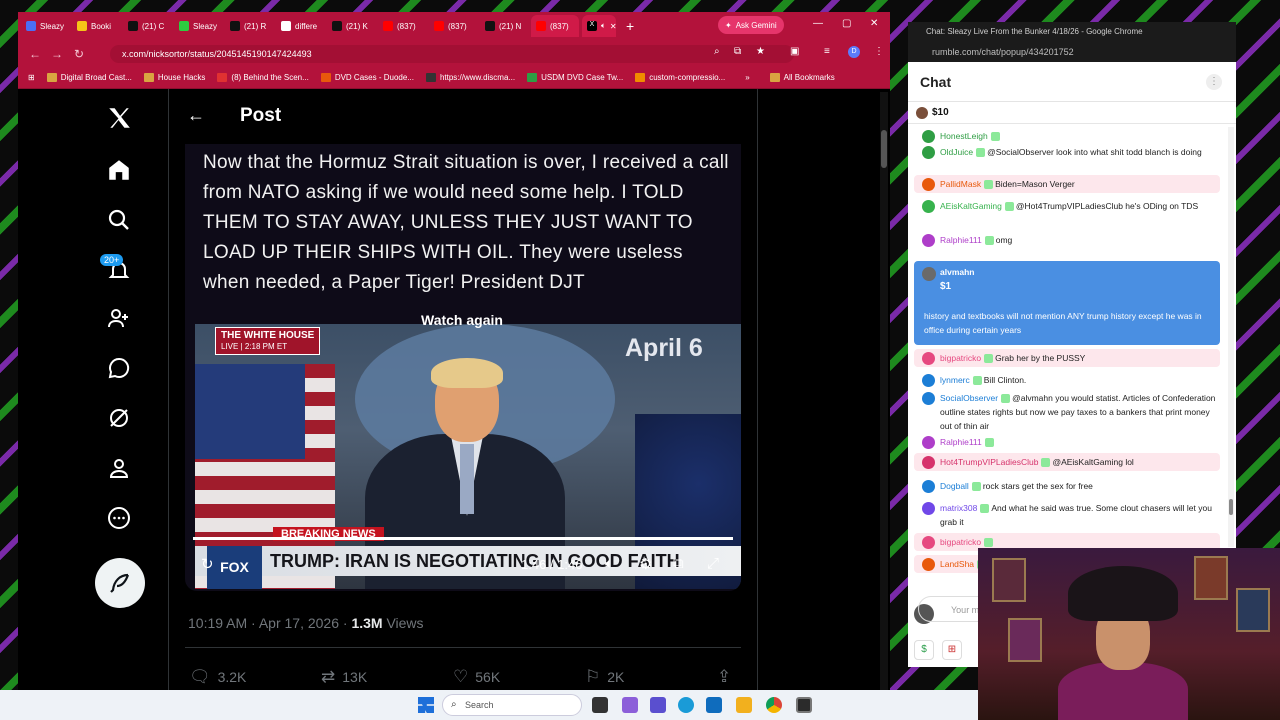  I want to click on chat-username: HonestLeigh, so click(964, 136).